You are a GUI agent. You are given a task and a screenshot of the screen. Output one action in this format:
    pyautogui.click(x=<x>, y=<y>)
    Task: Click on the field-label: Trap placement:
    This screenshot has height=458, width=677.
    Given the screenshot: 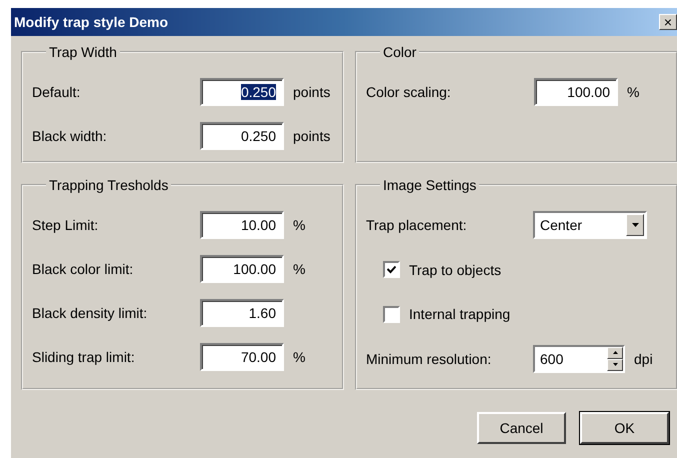 What is the action you would take?
    pyautogui.click(x=417, y=225)
    